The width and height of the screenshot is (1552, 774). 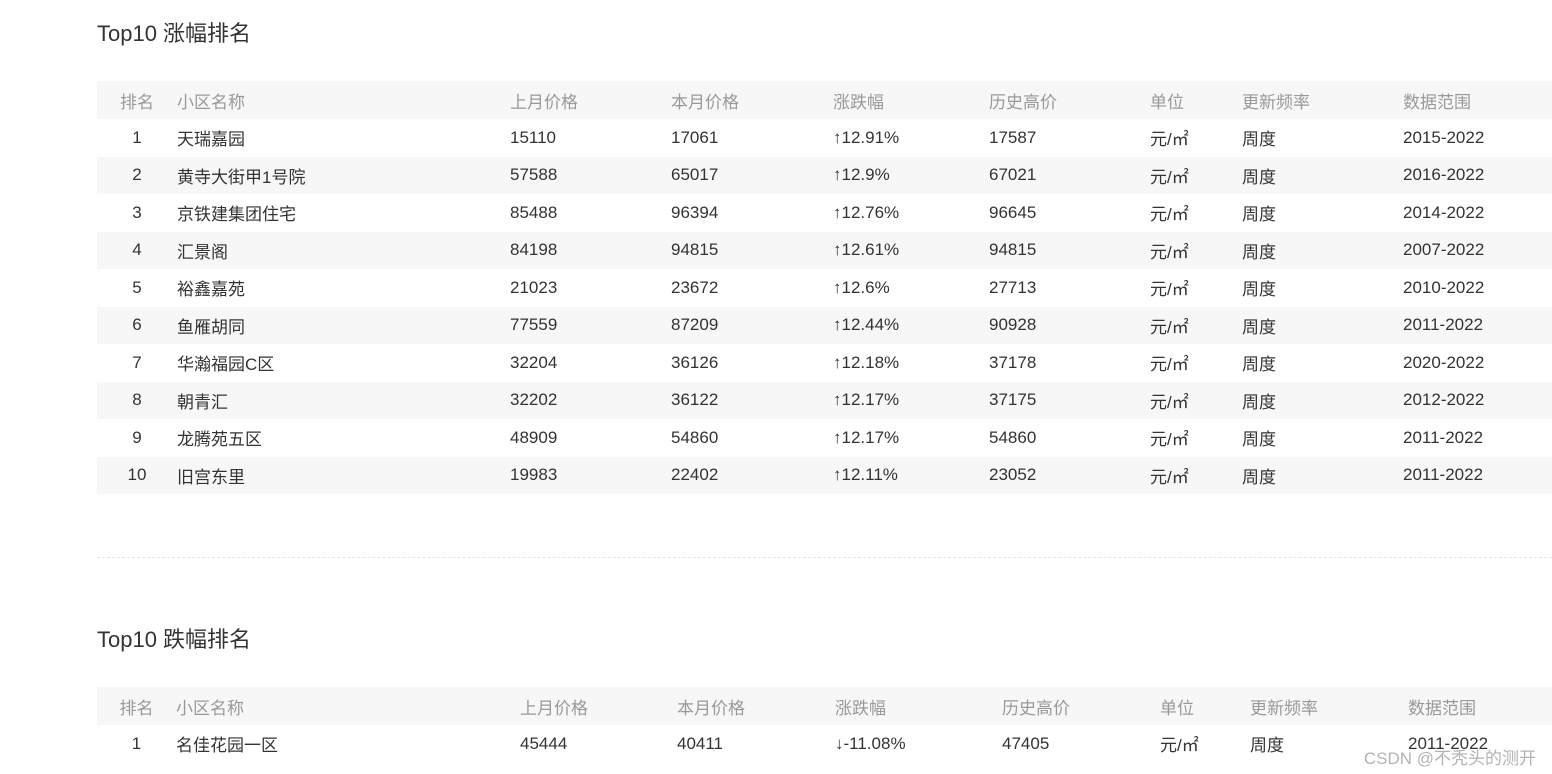 I want to click on cell-rank: 7, so click(x=137, y=362).